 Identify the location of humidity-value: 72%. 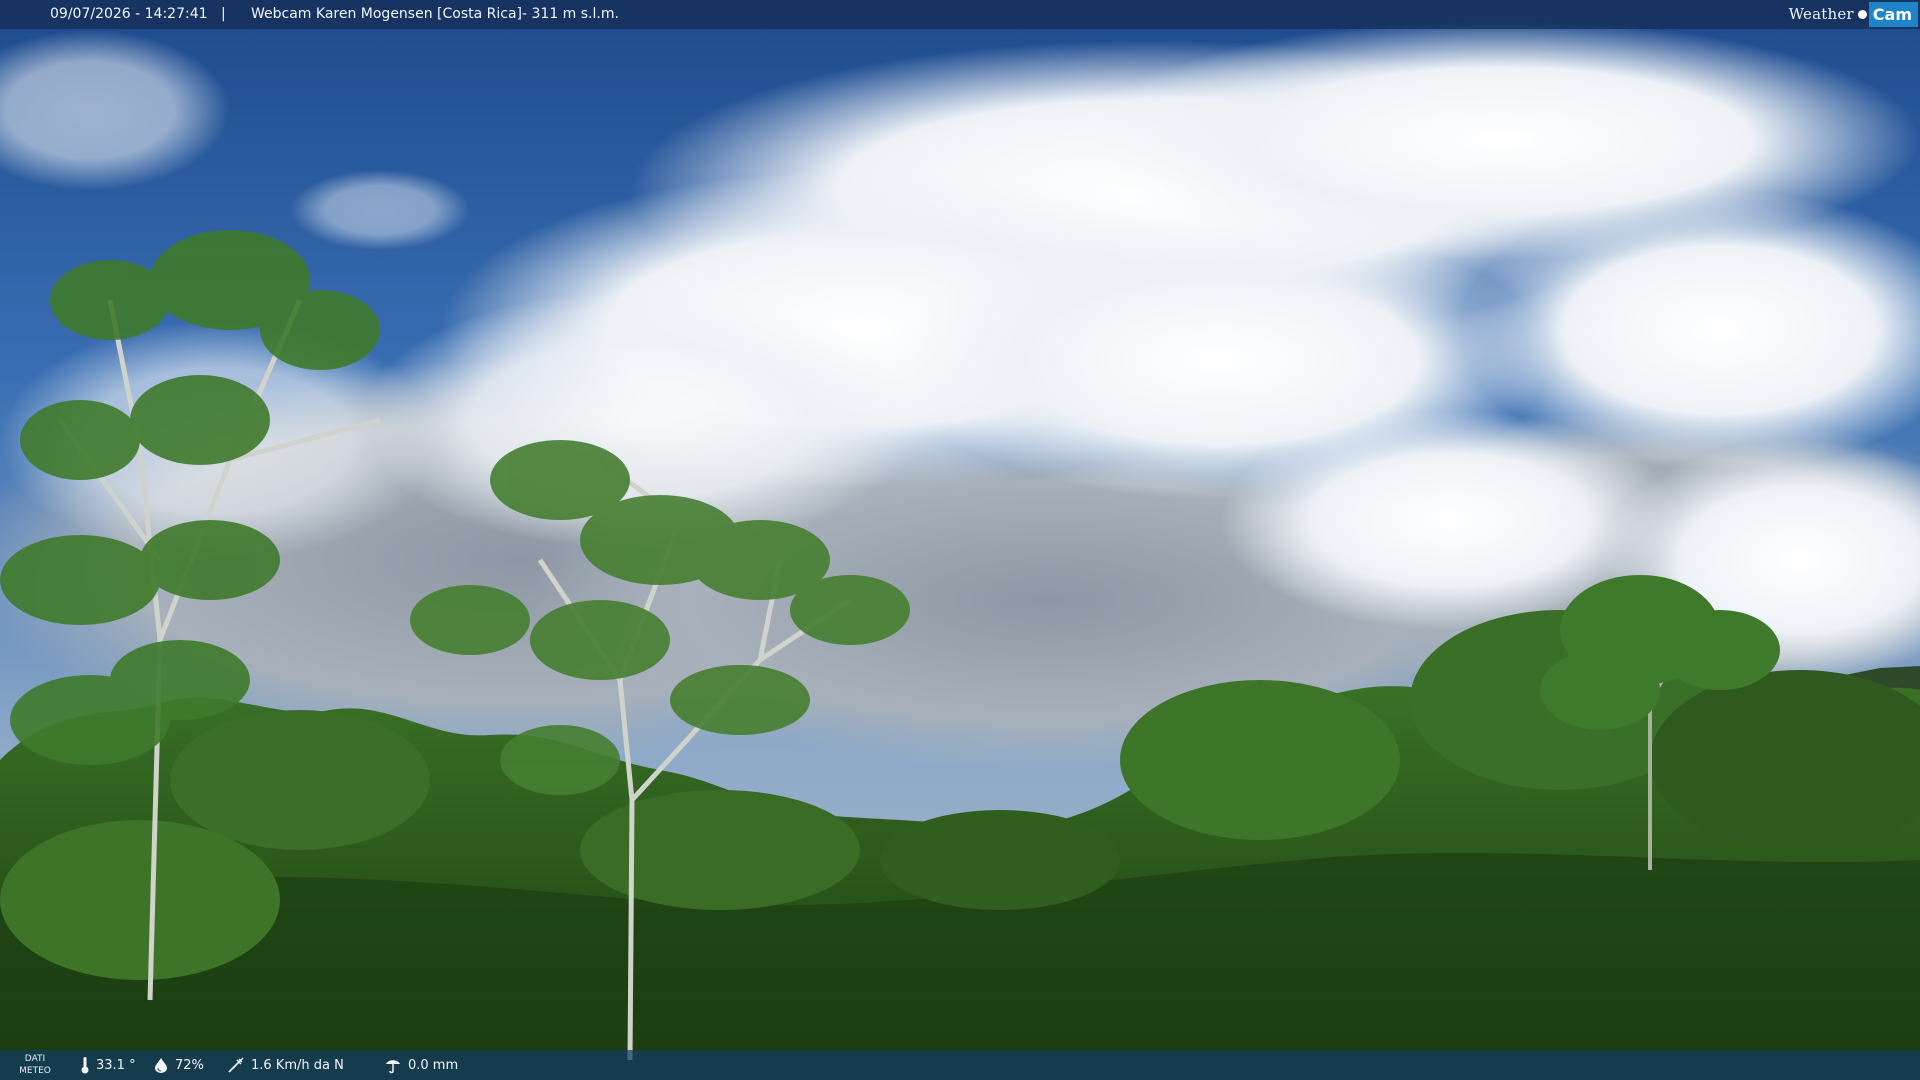
(189, 1065).